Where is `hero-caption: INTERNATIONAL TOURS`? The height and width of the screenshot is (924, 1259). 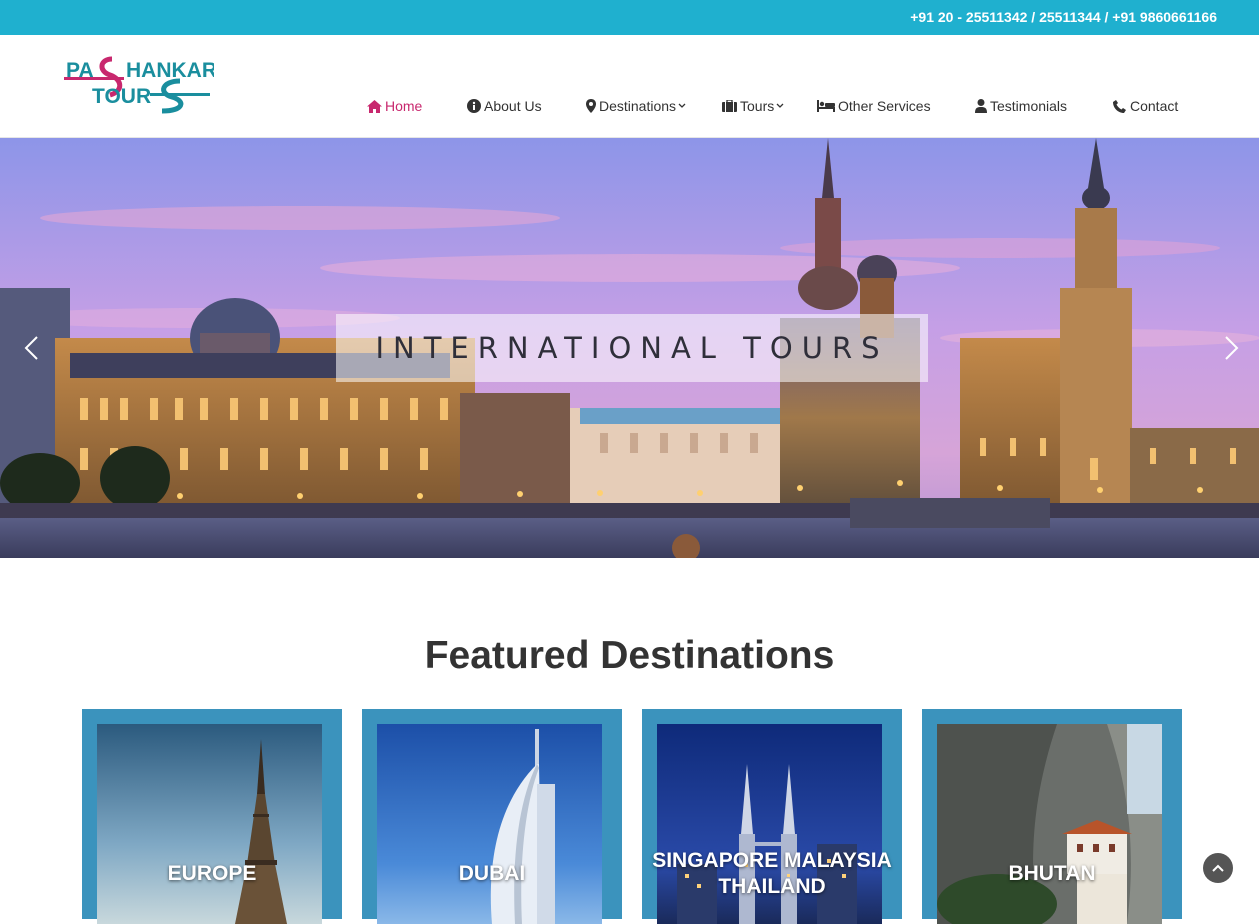 hero-caption: INTERNATIONAL TOURS is located at coordinates (632, 348).